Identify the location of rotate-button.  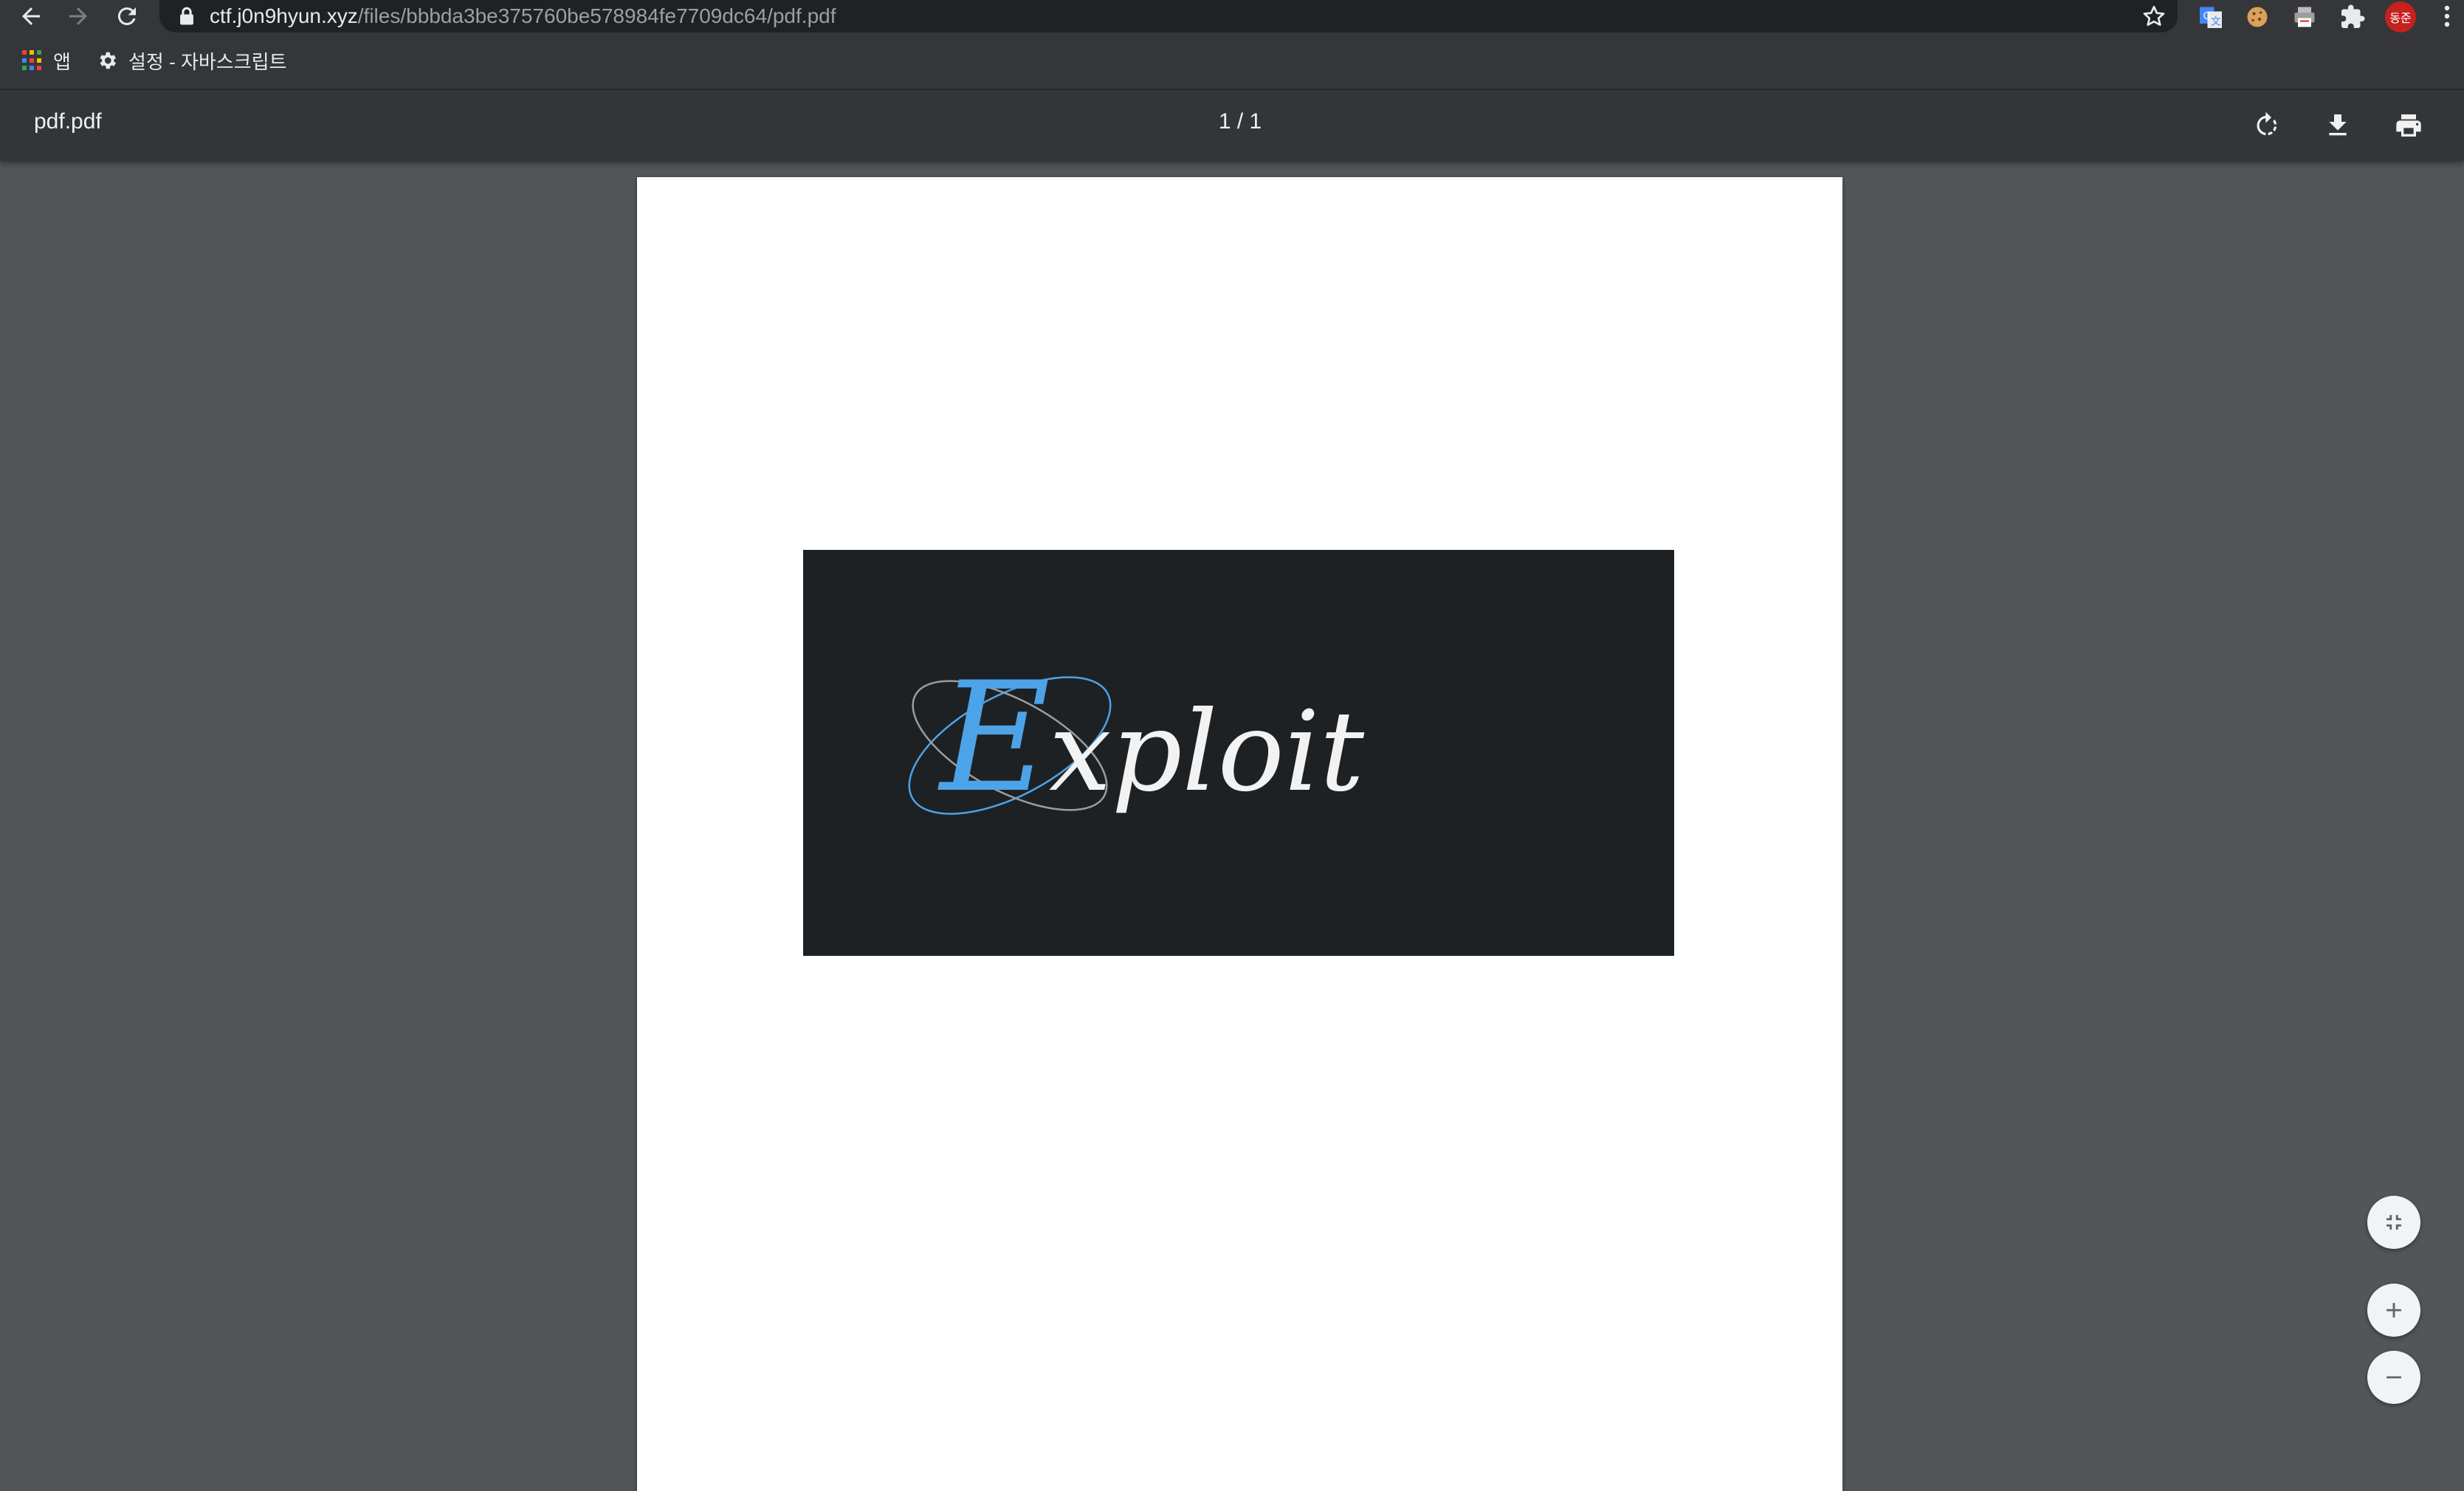
(2267, 125).